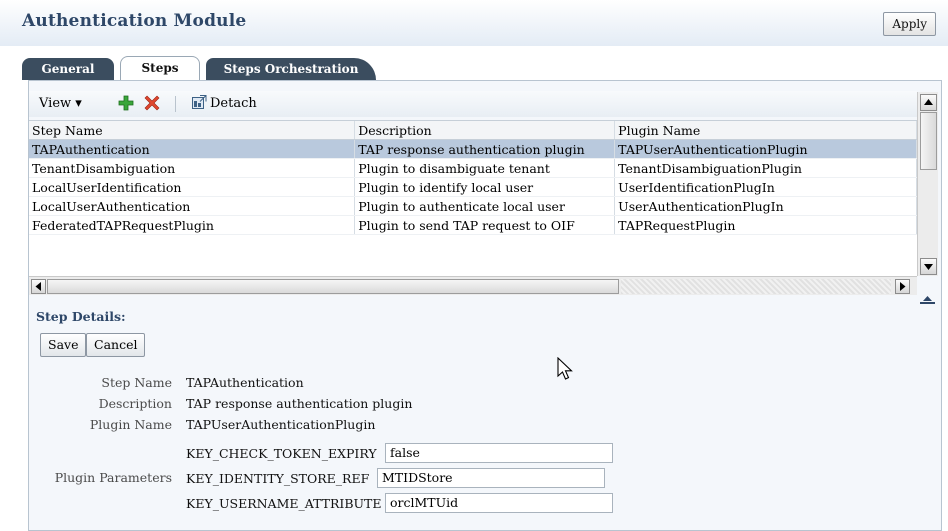  What do you see at coordinates (299, 403) in the screenshot?
I see `description-value: TAP response authentication plugin` at bounding box center [299, 403].